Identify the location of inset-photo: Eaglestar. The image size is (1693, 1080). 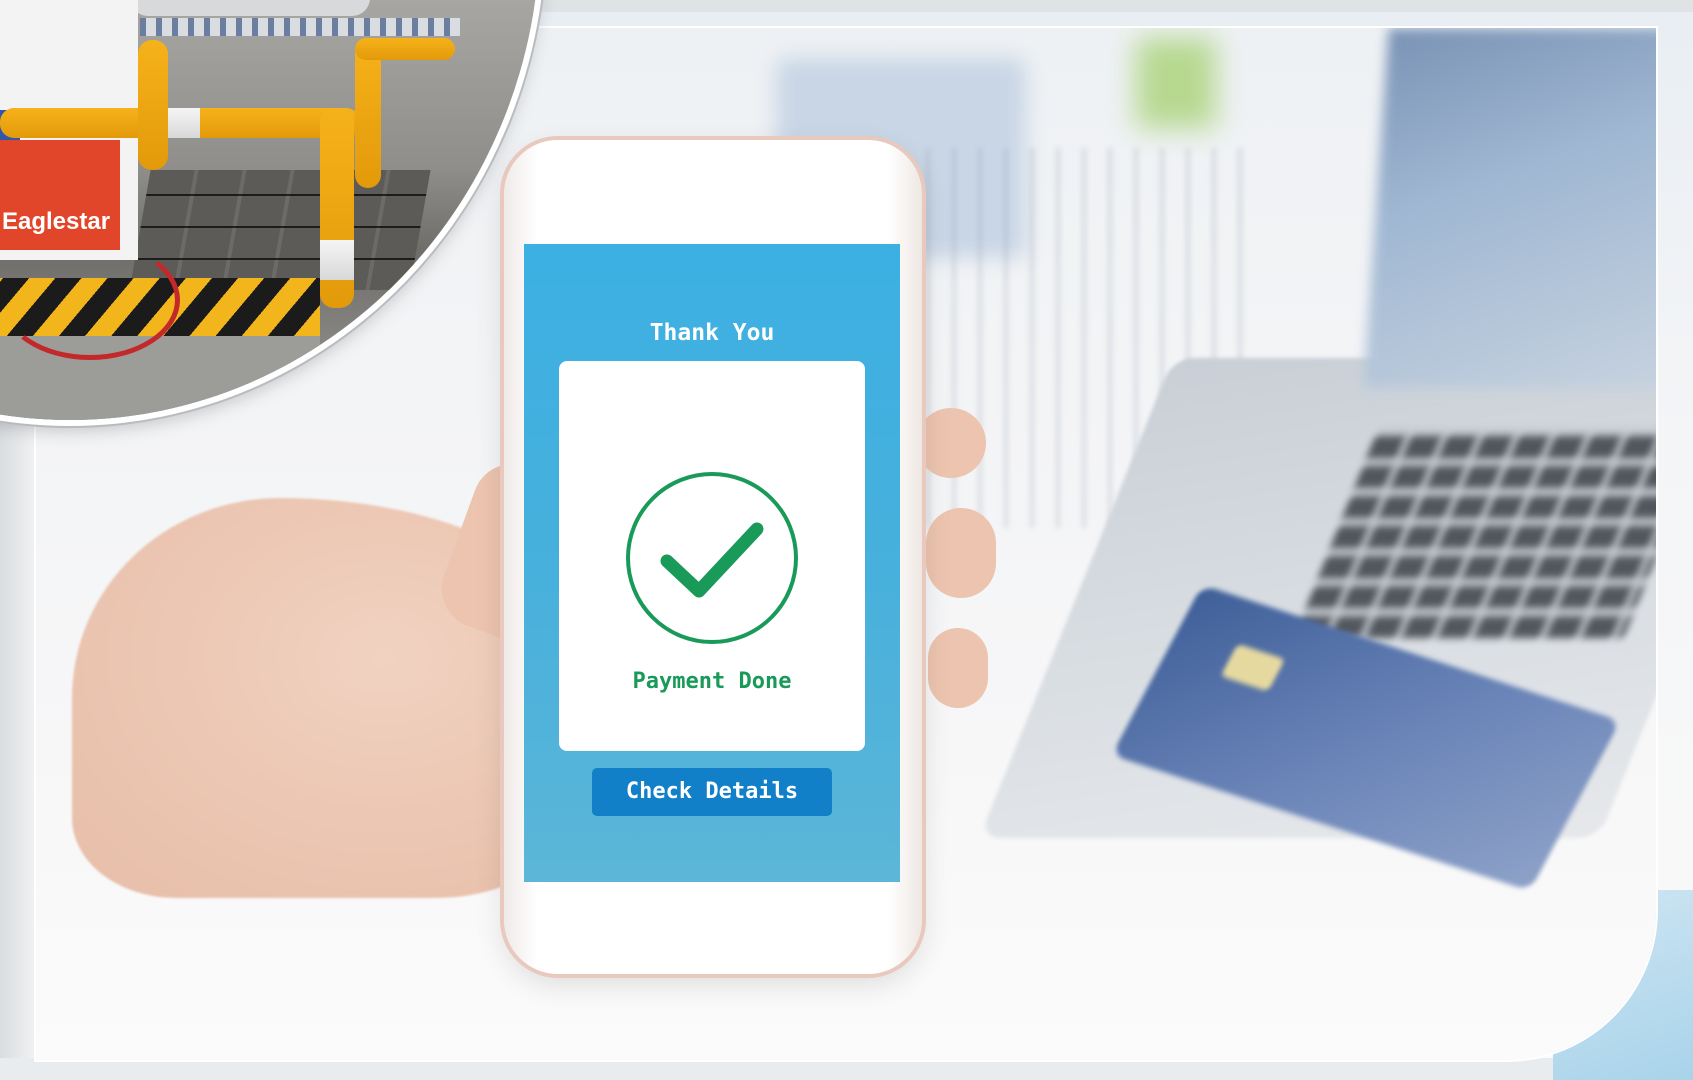
(270, 210).